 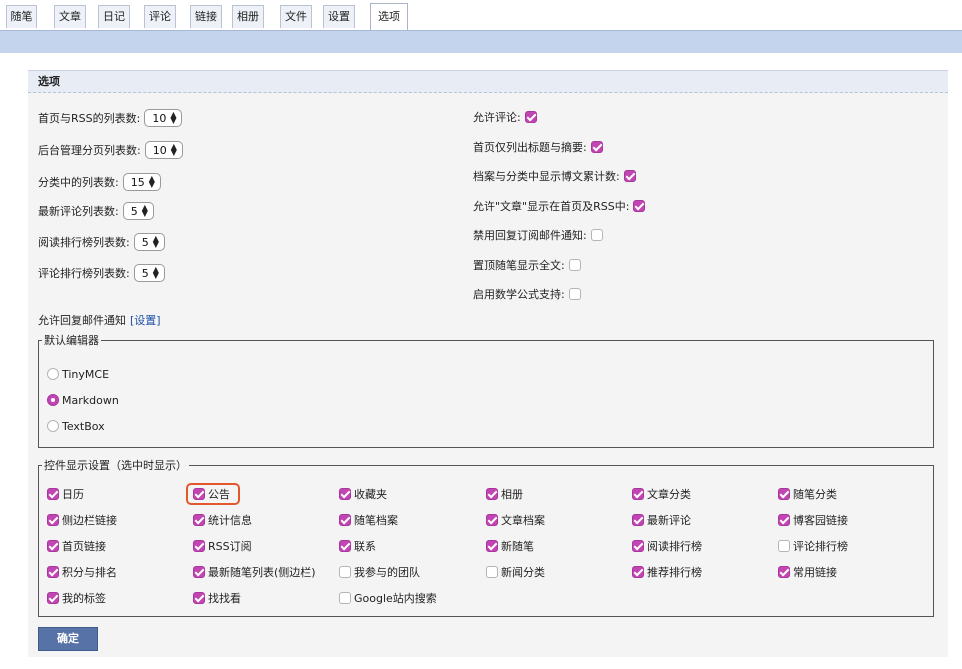 I want to click on admin-page-count-select: 10 ▲ ▼, so click(x=163, y=150).